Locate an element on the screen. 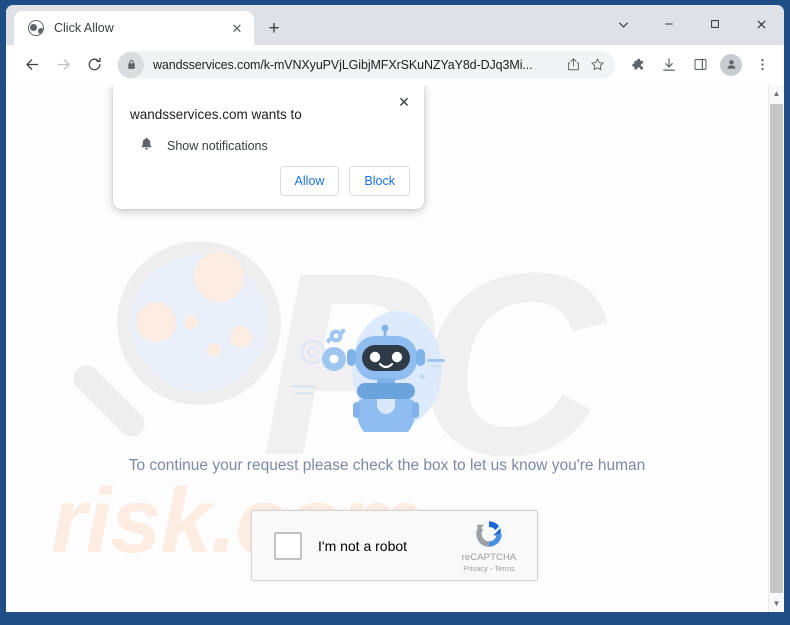  globe-icon is located at coordinates (36, 28).